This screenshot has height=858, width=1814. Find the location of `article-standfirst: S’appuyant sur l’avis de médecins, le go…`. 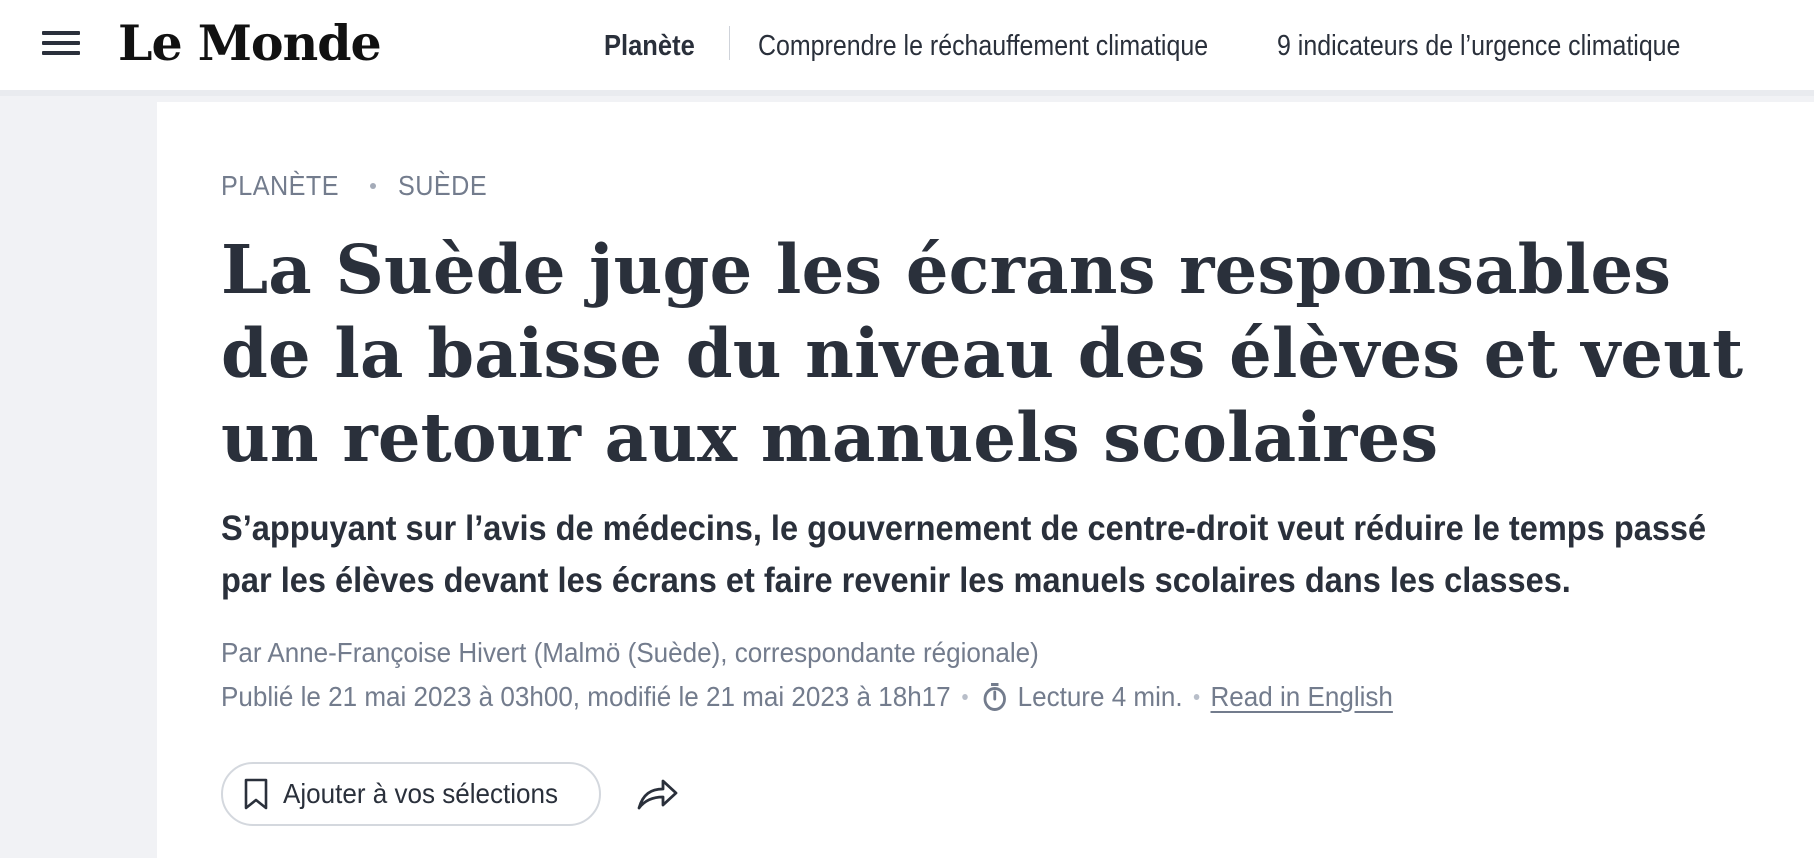

article-standfirst: S’appuyant sur l’avis de médecins, le go… is located at coordinates (964, 554).